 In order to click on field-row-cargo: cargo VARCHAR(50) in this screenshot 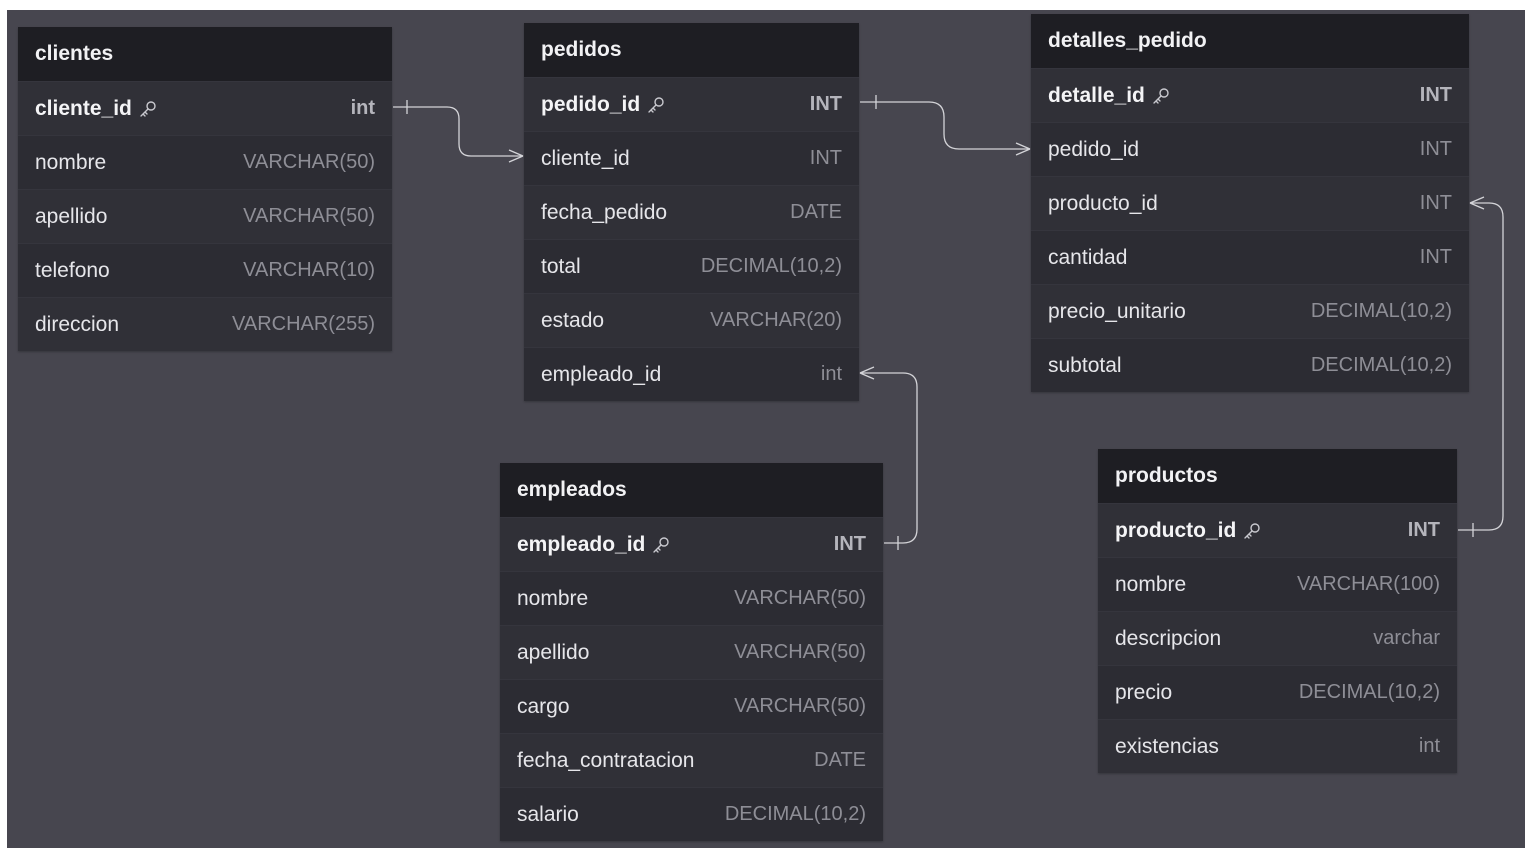, I will do `click(691, 706)`.